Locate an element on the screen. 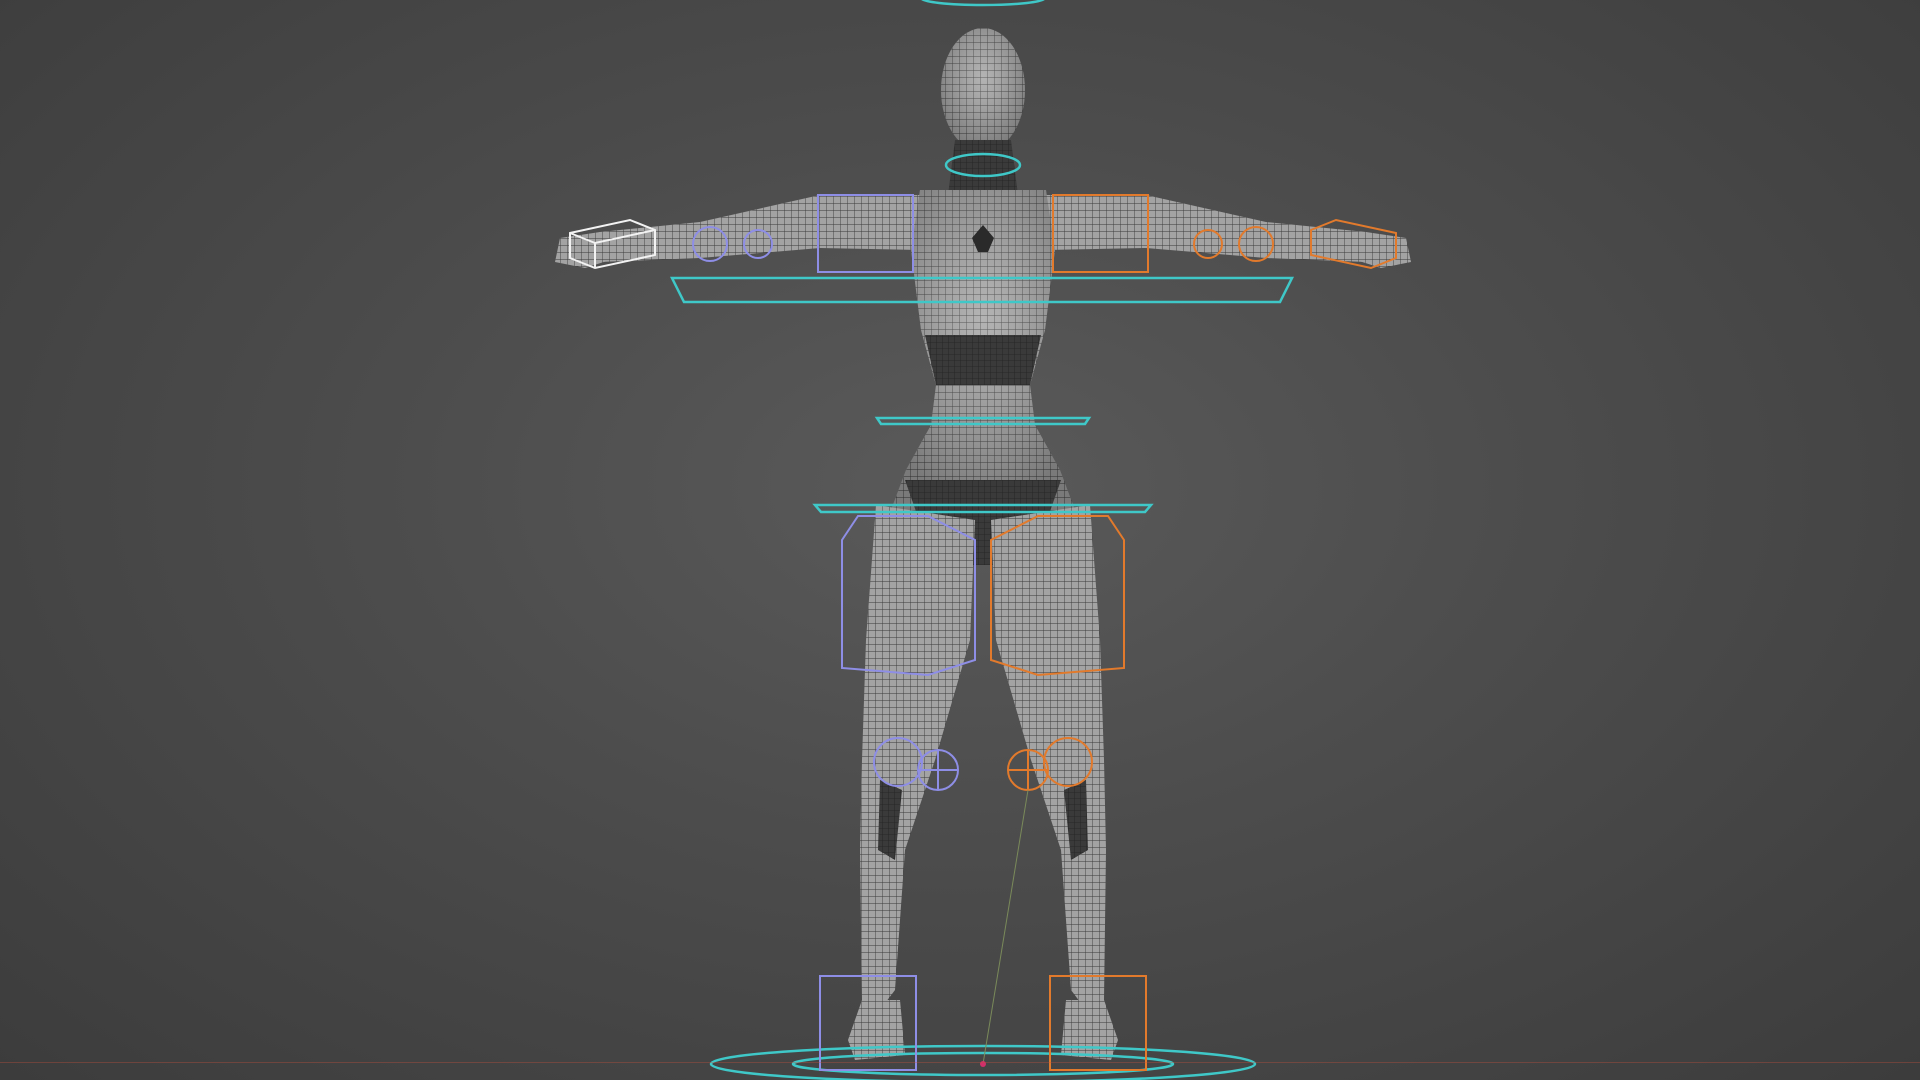  abdomen-mesh is located at coordinates (983, 360).